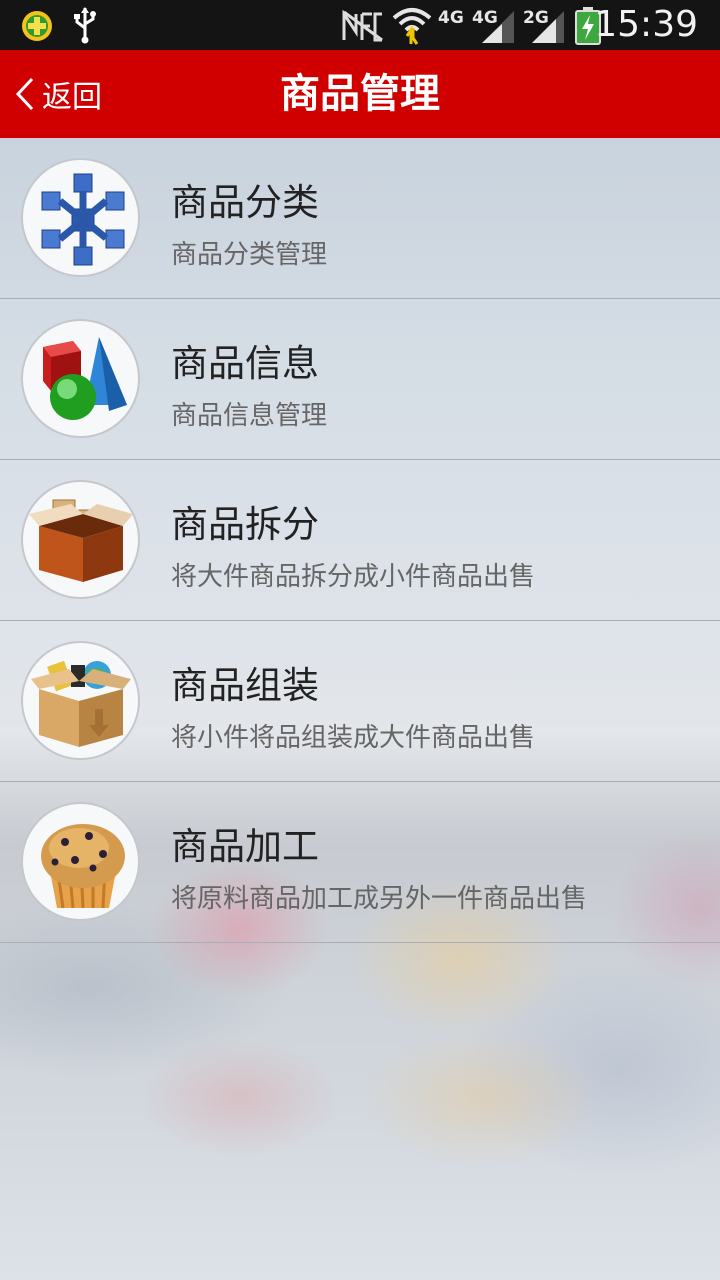 The width and height of the screenshot is (720, 1280). Describe the element at coordinates (249, 416) in the screenshot. I see `item-subtitle: 商品信息管理` at that location.